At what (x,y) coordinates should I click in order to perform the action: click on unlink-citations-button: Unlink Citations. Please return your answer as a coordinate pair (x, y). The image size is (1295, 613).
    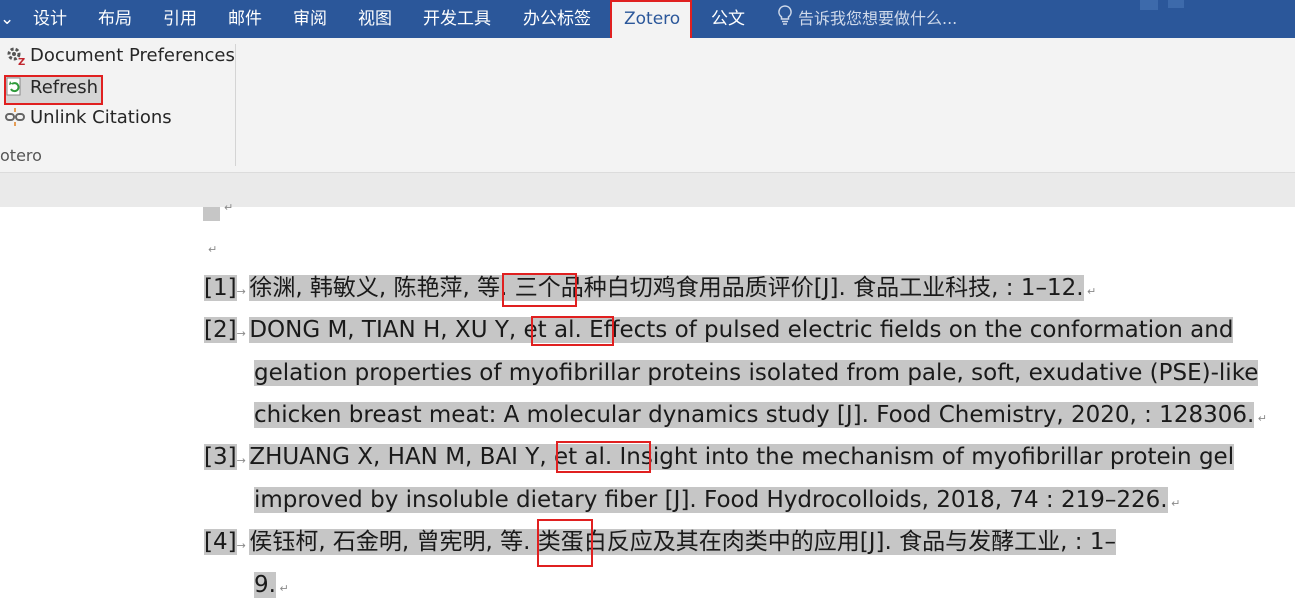
    Looking at the image, I should click on (88, 118).